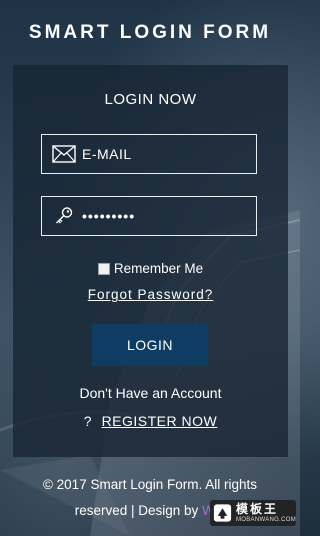  Describe the element at coordinates (103, 268) in the screenshot. I see `remember-checkbox` at that location.